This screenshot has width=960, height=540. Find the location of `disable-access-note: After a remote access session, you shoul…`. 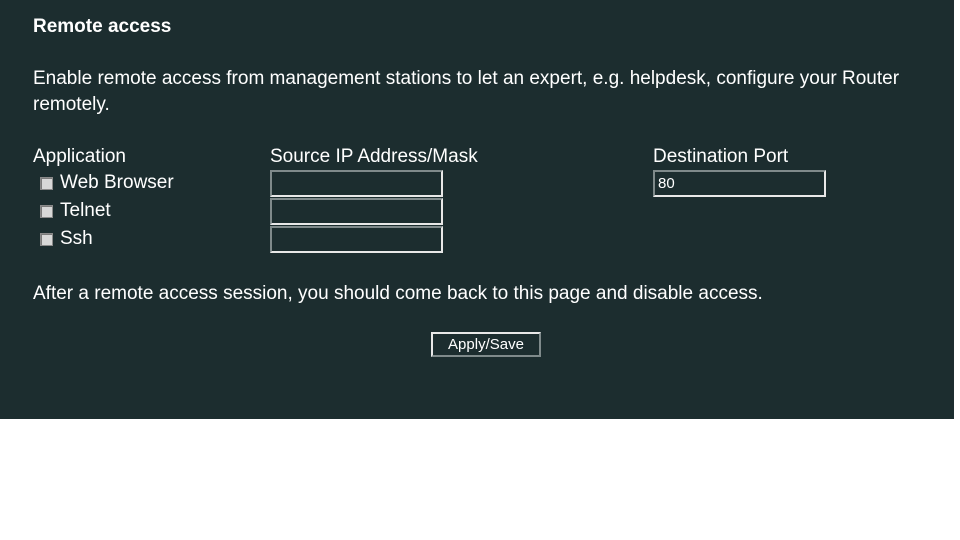

disable-access-note: After a remote access session, you shoul… is located at coordinates (398, 293).